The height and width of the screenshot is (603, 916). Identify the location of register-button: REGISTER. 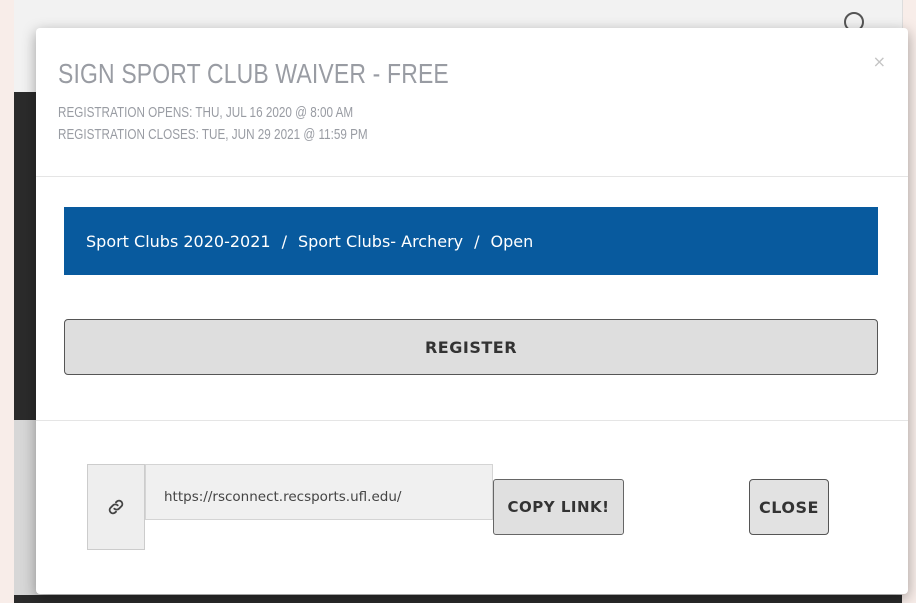
(471, 347).